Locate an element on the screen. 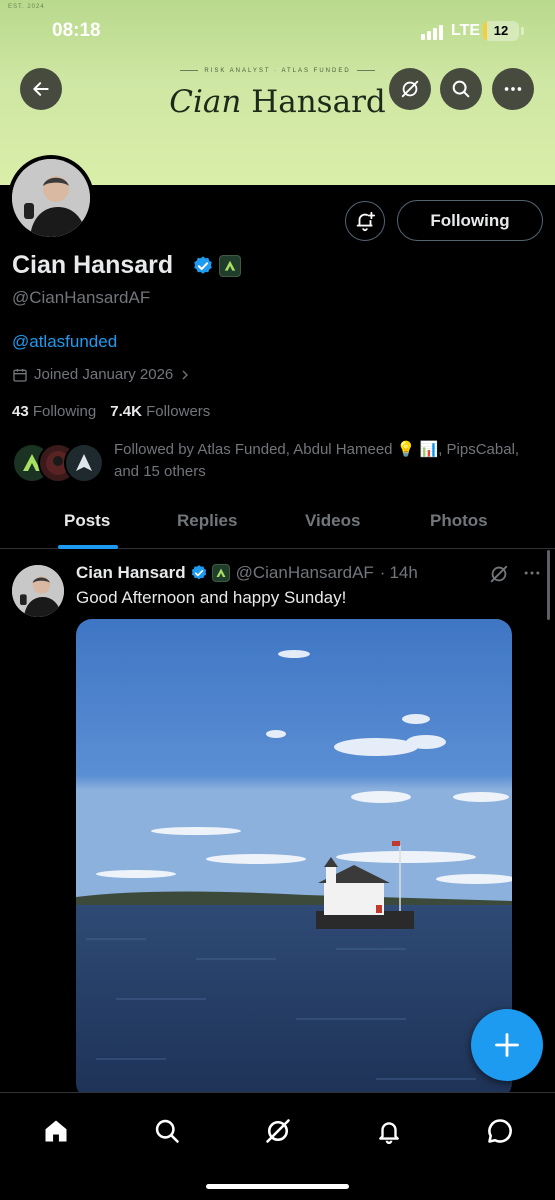  status-bar: 08:18 LTE 12 is located at coordinates (277, 30).